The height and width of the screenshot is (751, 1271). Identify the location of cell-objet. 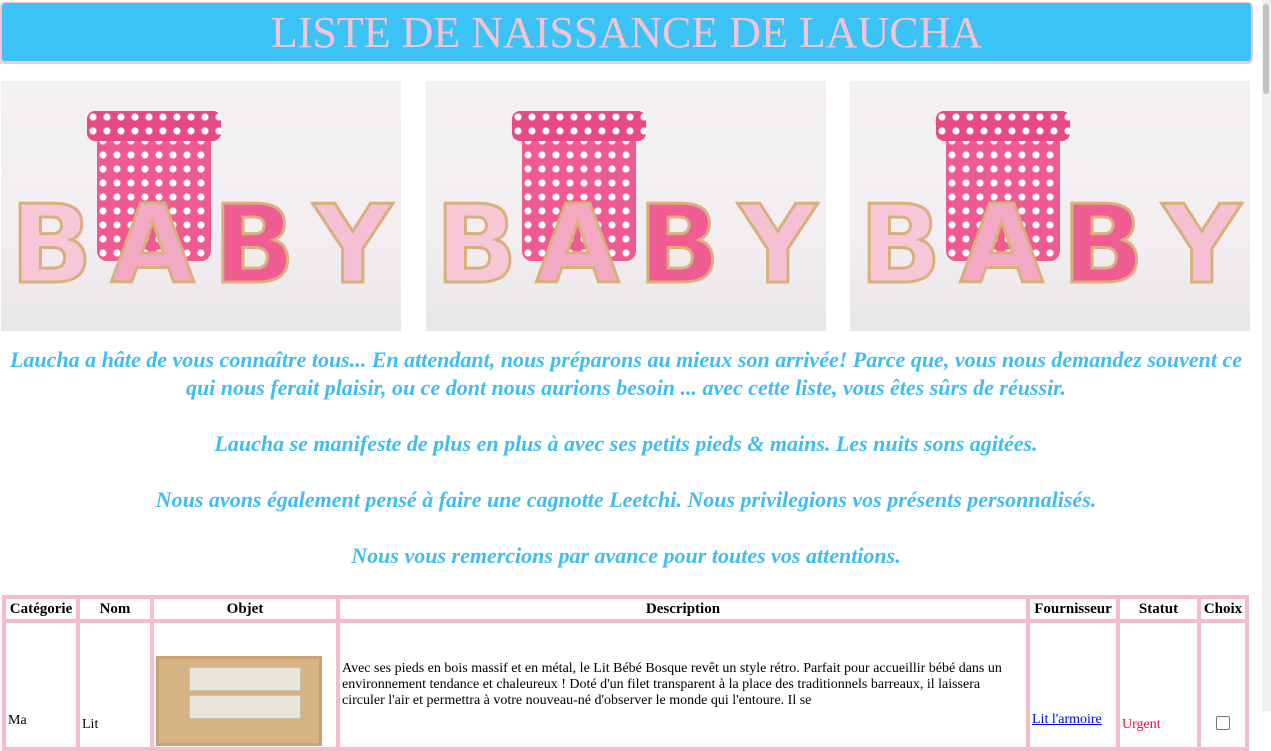
(245, 685).